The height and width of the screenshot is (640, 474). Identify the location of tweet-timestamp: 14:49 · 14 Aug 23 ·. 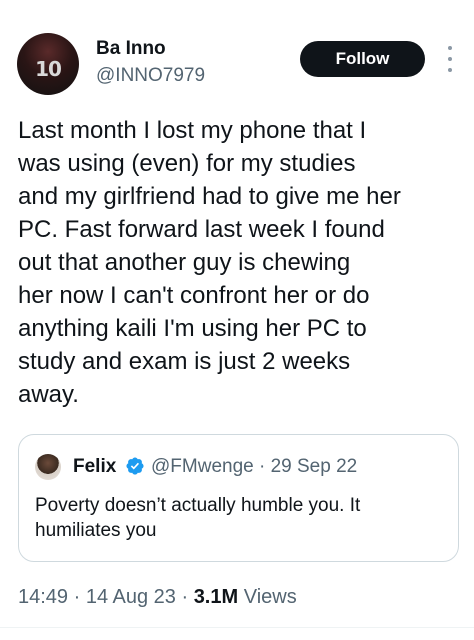
(106, 597).